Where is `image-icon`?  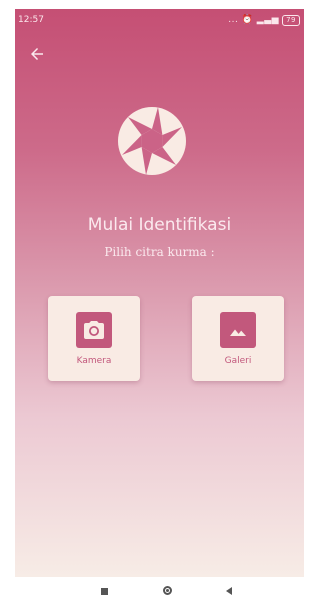 image-icon is located at coordinates (238, 330).